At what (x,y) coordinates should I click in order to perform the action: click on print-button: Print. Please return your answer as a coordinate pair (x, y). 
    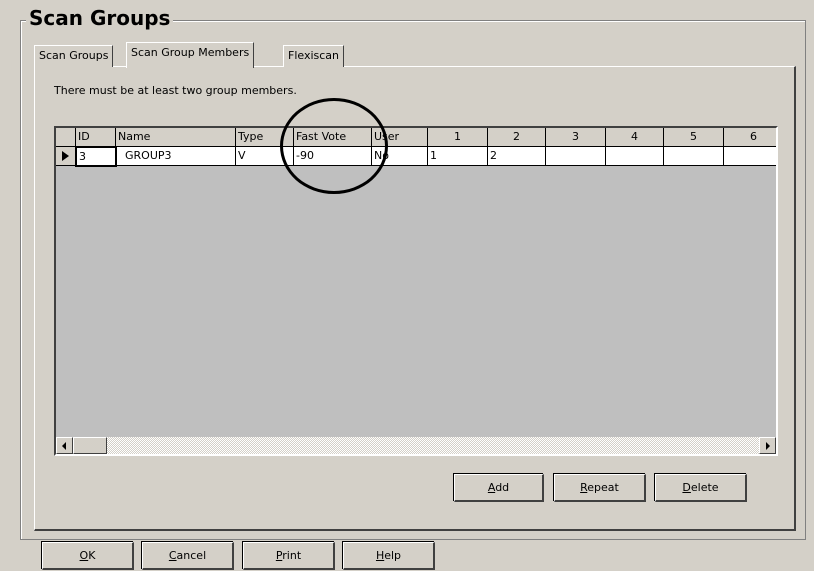
    Looking at the image, I should click on (289, 556).